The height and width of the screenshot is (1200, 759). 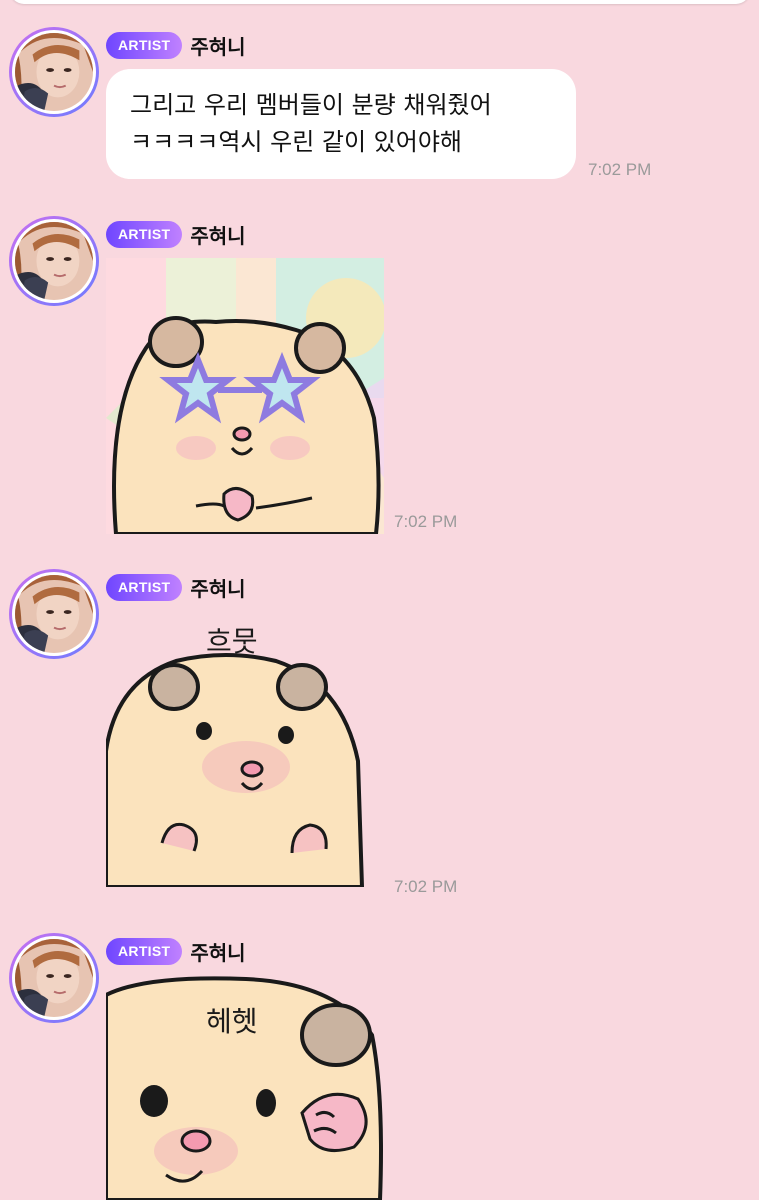 I want to click on sticker-image, so click(x=245, y=396).